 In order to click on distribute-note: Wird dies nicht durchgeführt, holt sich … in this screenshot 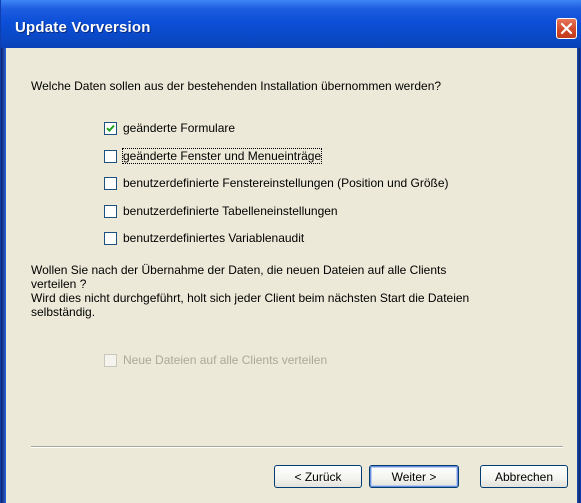, I will do `click(291, 305)`.